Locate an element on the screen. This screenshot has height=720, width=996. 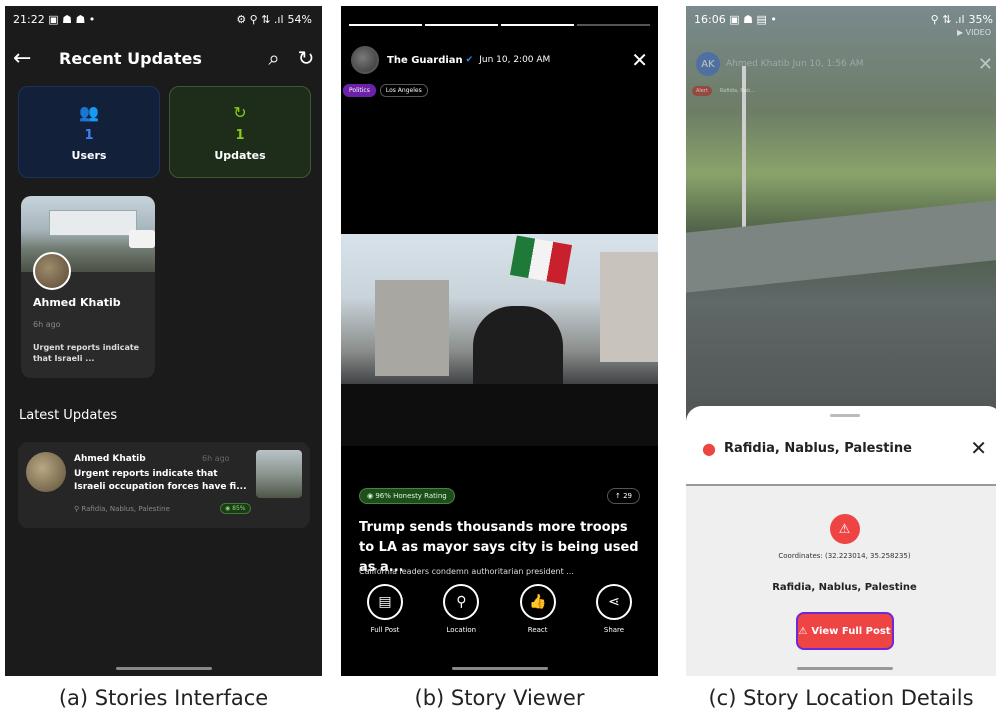
honesty-badge: ◉ 85% is located at coordinates (235, 508).